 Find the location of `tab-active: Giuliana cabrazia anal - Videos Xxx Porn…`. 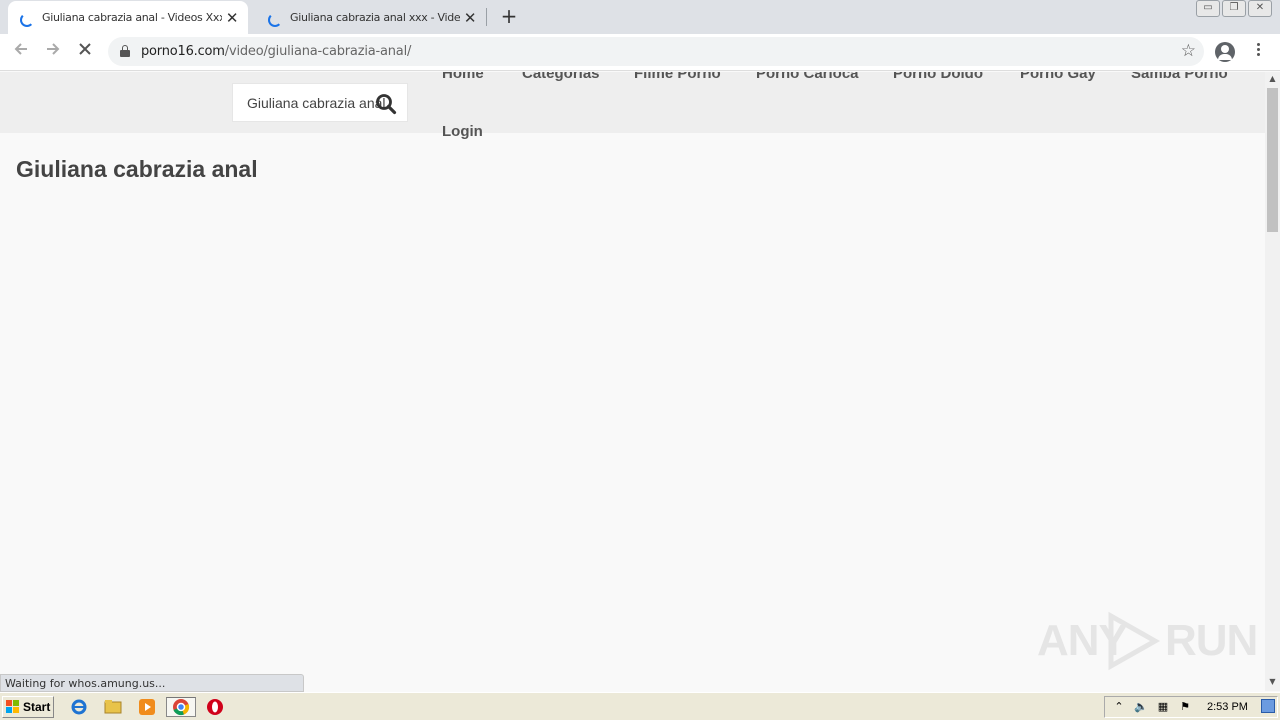

tab-active: Giuliana cabrazia anal - Videos Xxx Porn… is located at coordinates (128, 17).